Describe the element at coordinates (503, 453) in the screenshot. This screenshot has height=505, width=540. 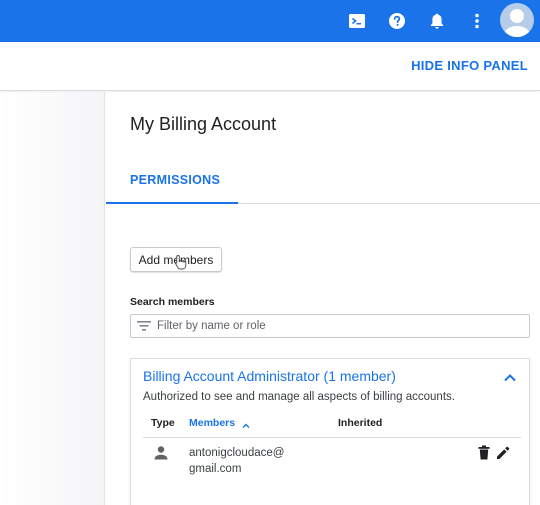
I see `edit-icon` at that location.